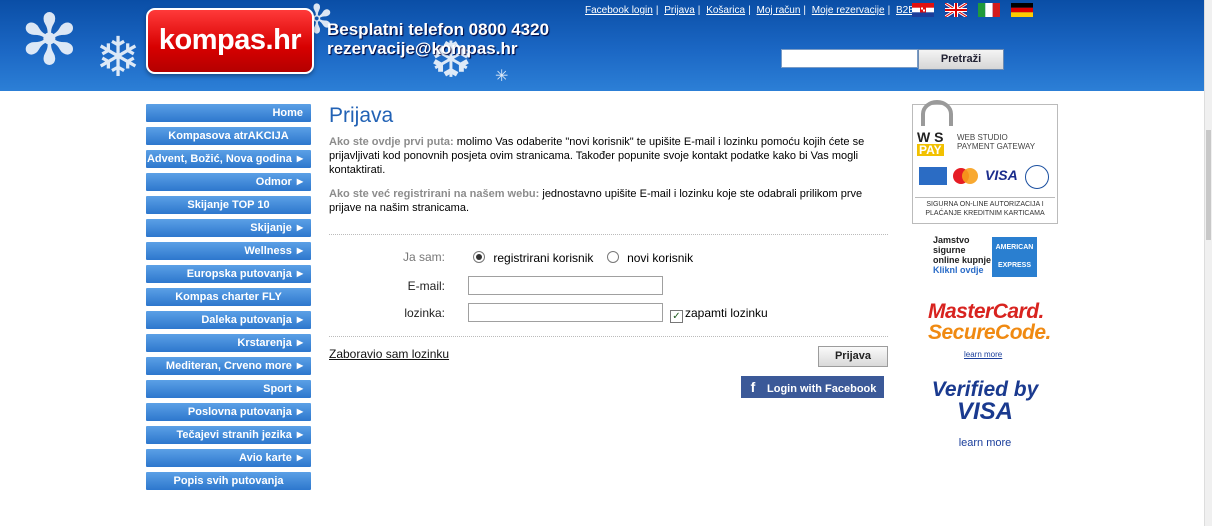 The image size is (1212, 526). Describe the element at coordinates (725, 10) in the screenshot. I see `link-kosarica: Košarica` at that location.